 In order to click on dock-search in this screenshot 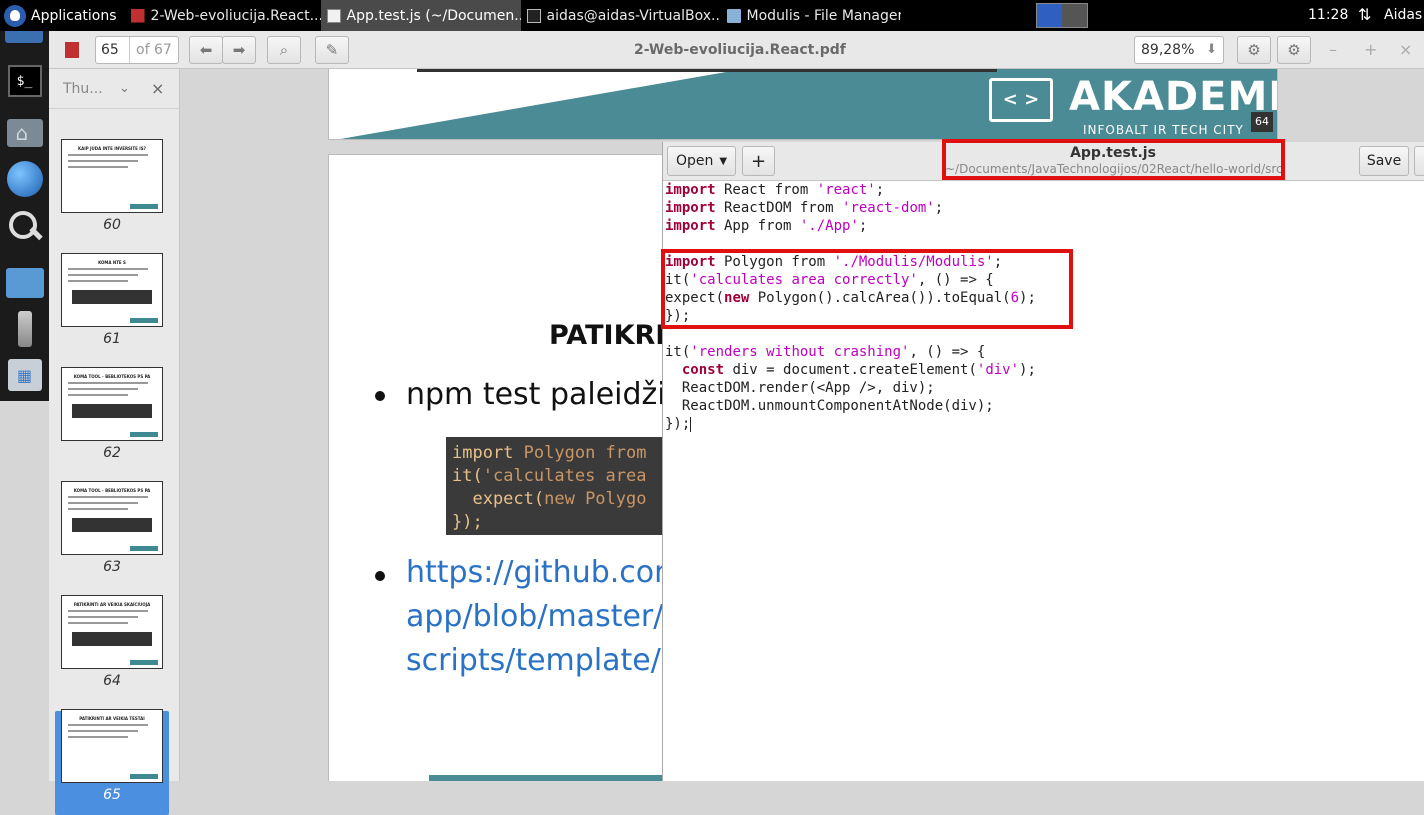, I will do `click(24, 227)`.